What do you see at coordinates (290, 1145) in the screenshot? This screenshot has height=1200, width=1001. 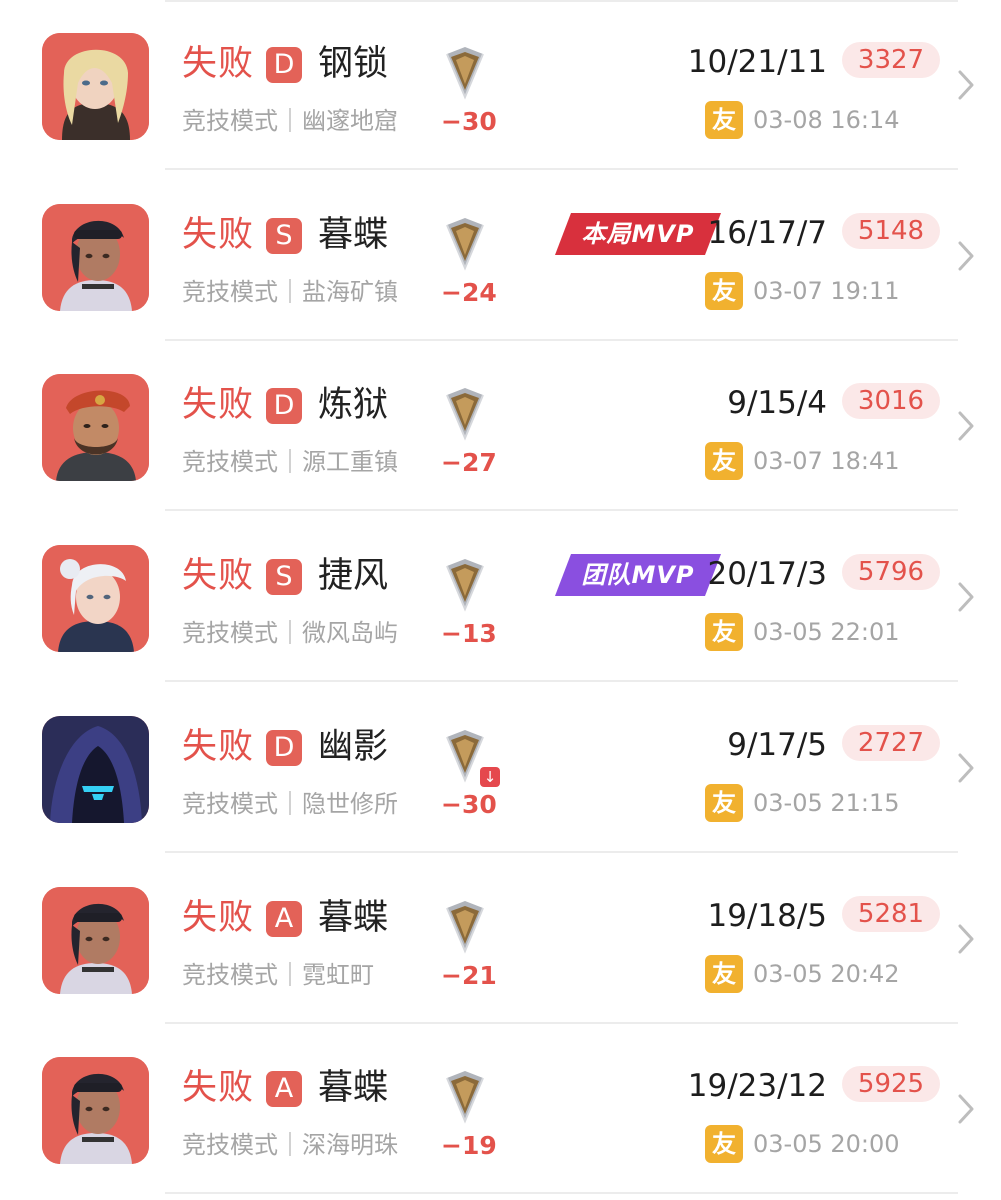 I see `mode-map: 竞技模式｜深海明珠` at bounding box center [290, 1145].